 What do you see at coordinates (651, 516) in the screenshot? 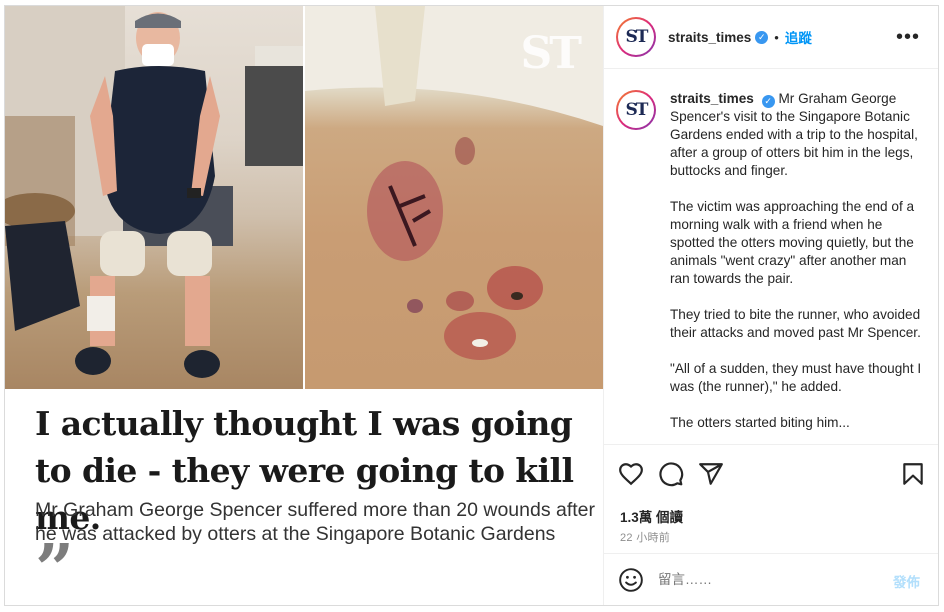
I see `view-count: 1.3萬 個讀` at bounding box center [651, 516].